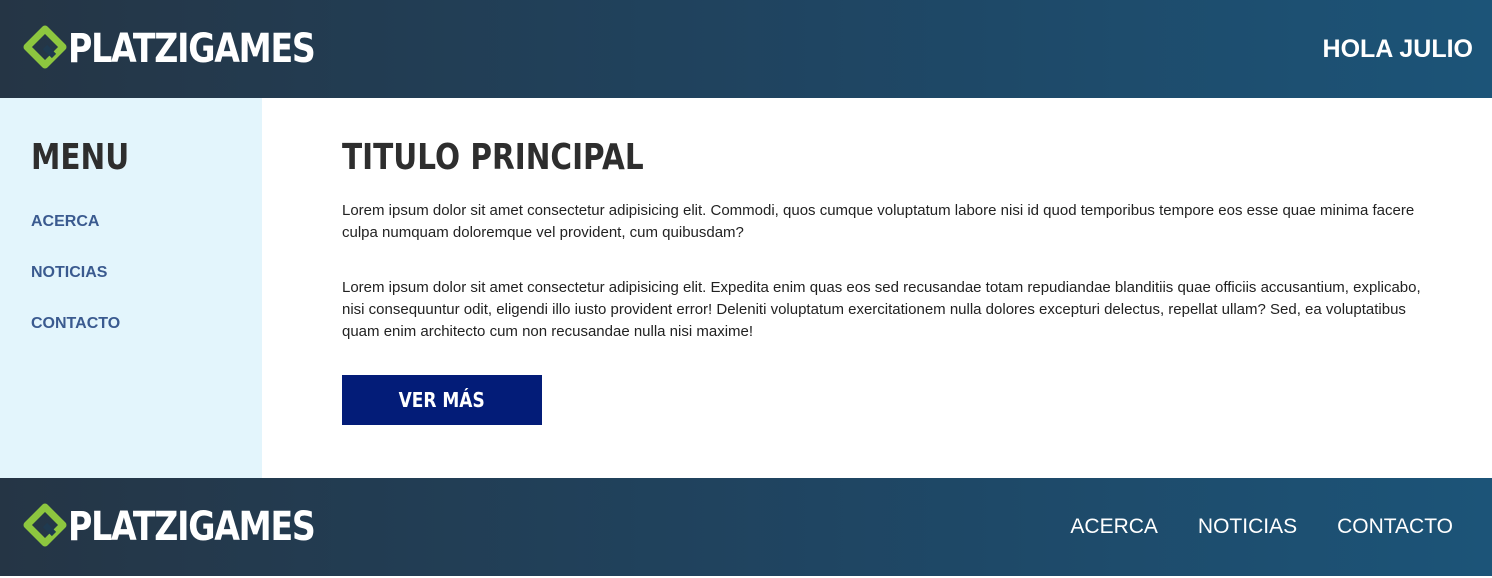 The image size is (1492, 578). I want to click on sidebar-item-contacto: CONTACTO, so click(146, 339).